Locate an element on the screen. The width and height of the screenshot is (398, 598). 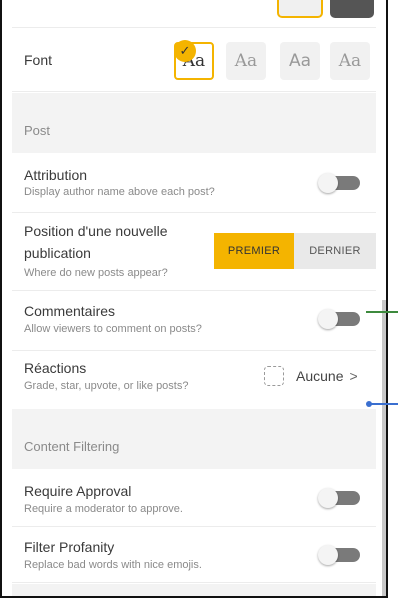
require-approval-label: Require Approval is located at coordinates (78, 491).